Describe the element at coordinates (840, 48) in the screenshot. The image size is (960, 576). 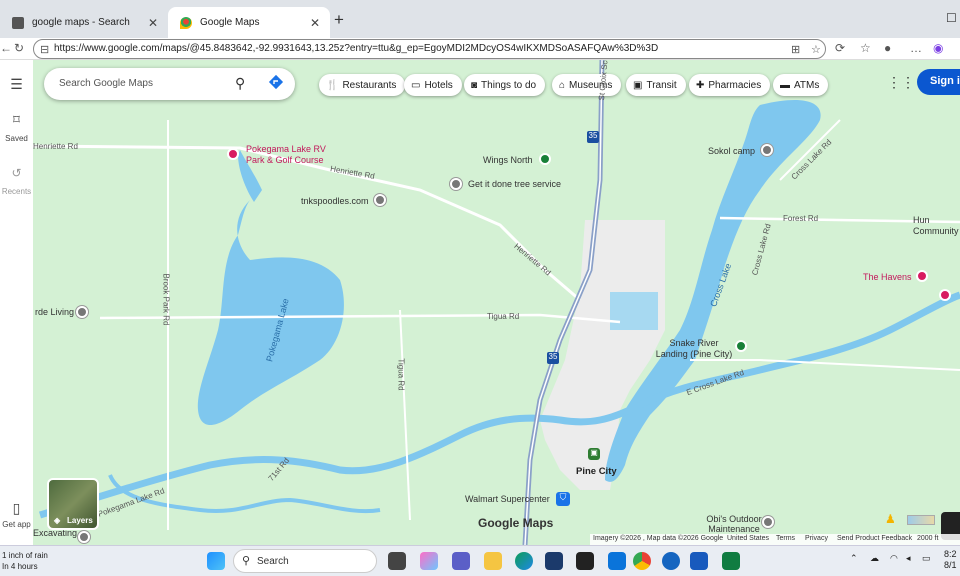
I see `extensions-icon: ⟳` at that location.